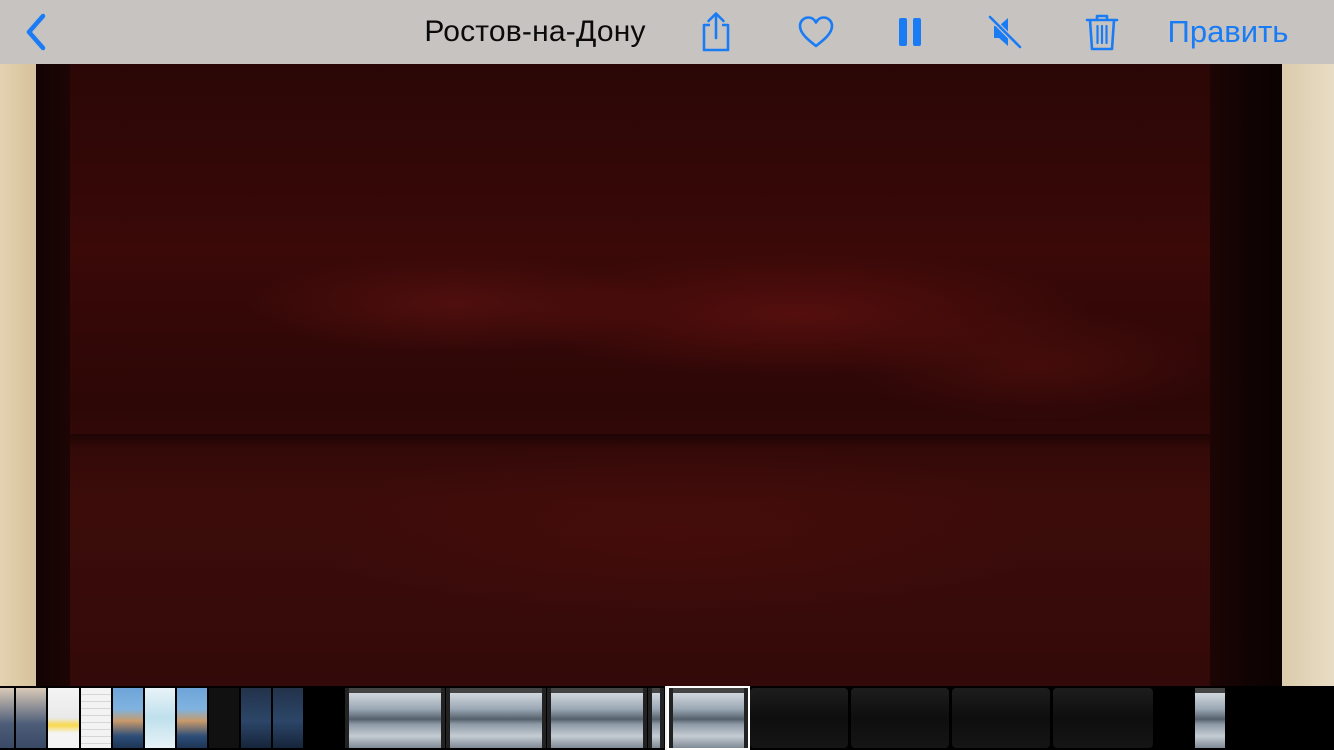 The width and height of the screenshot is (1334, 750). I want to click on share-button, so click(716, 32).